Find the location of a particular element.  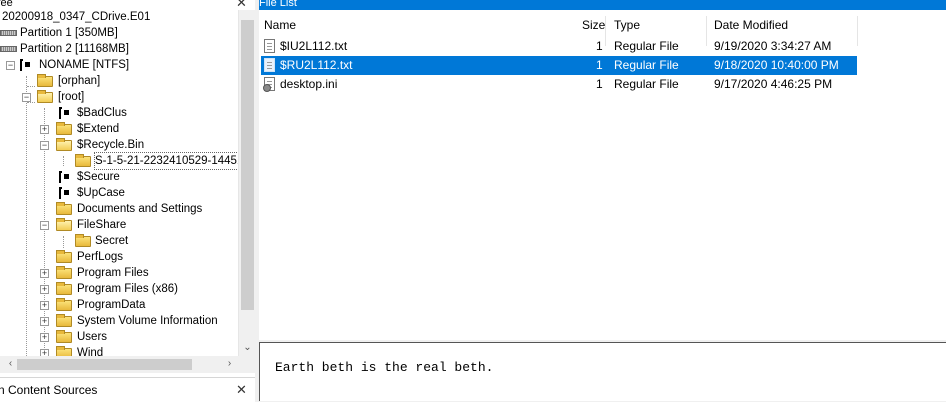

file-name: desktop.ini is located at coordinates (309, 84).